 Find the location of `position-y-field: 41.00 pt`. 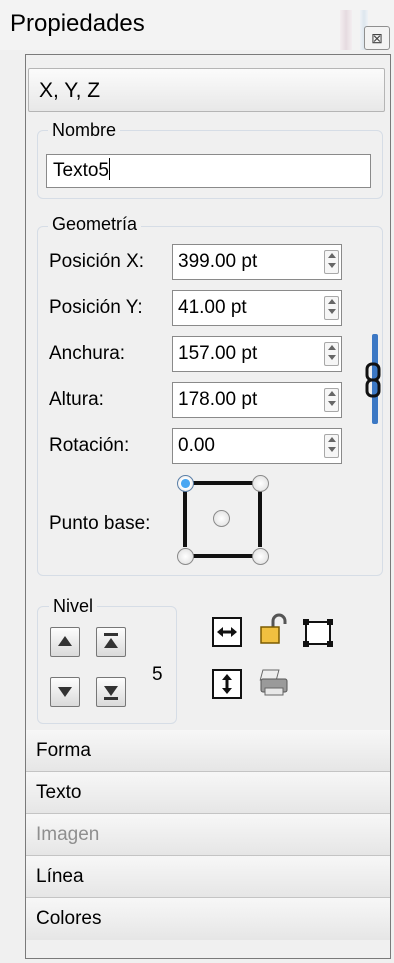

position-y-field: 41.00 pt is located at coordinates (257, 308).